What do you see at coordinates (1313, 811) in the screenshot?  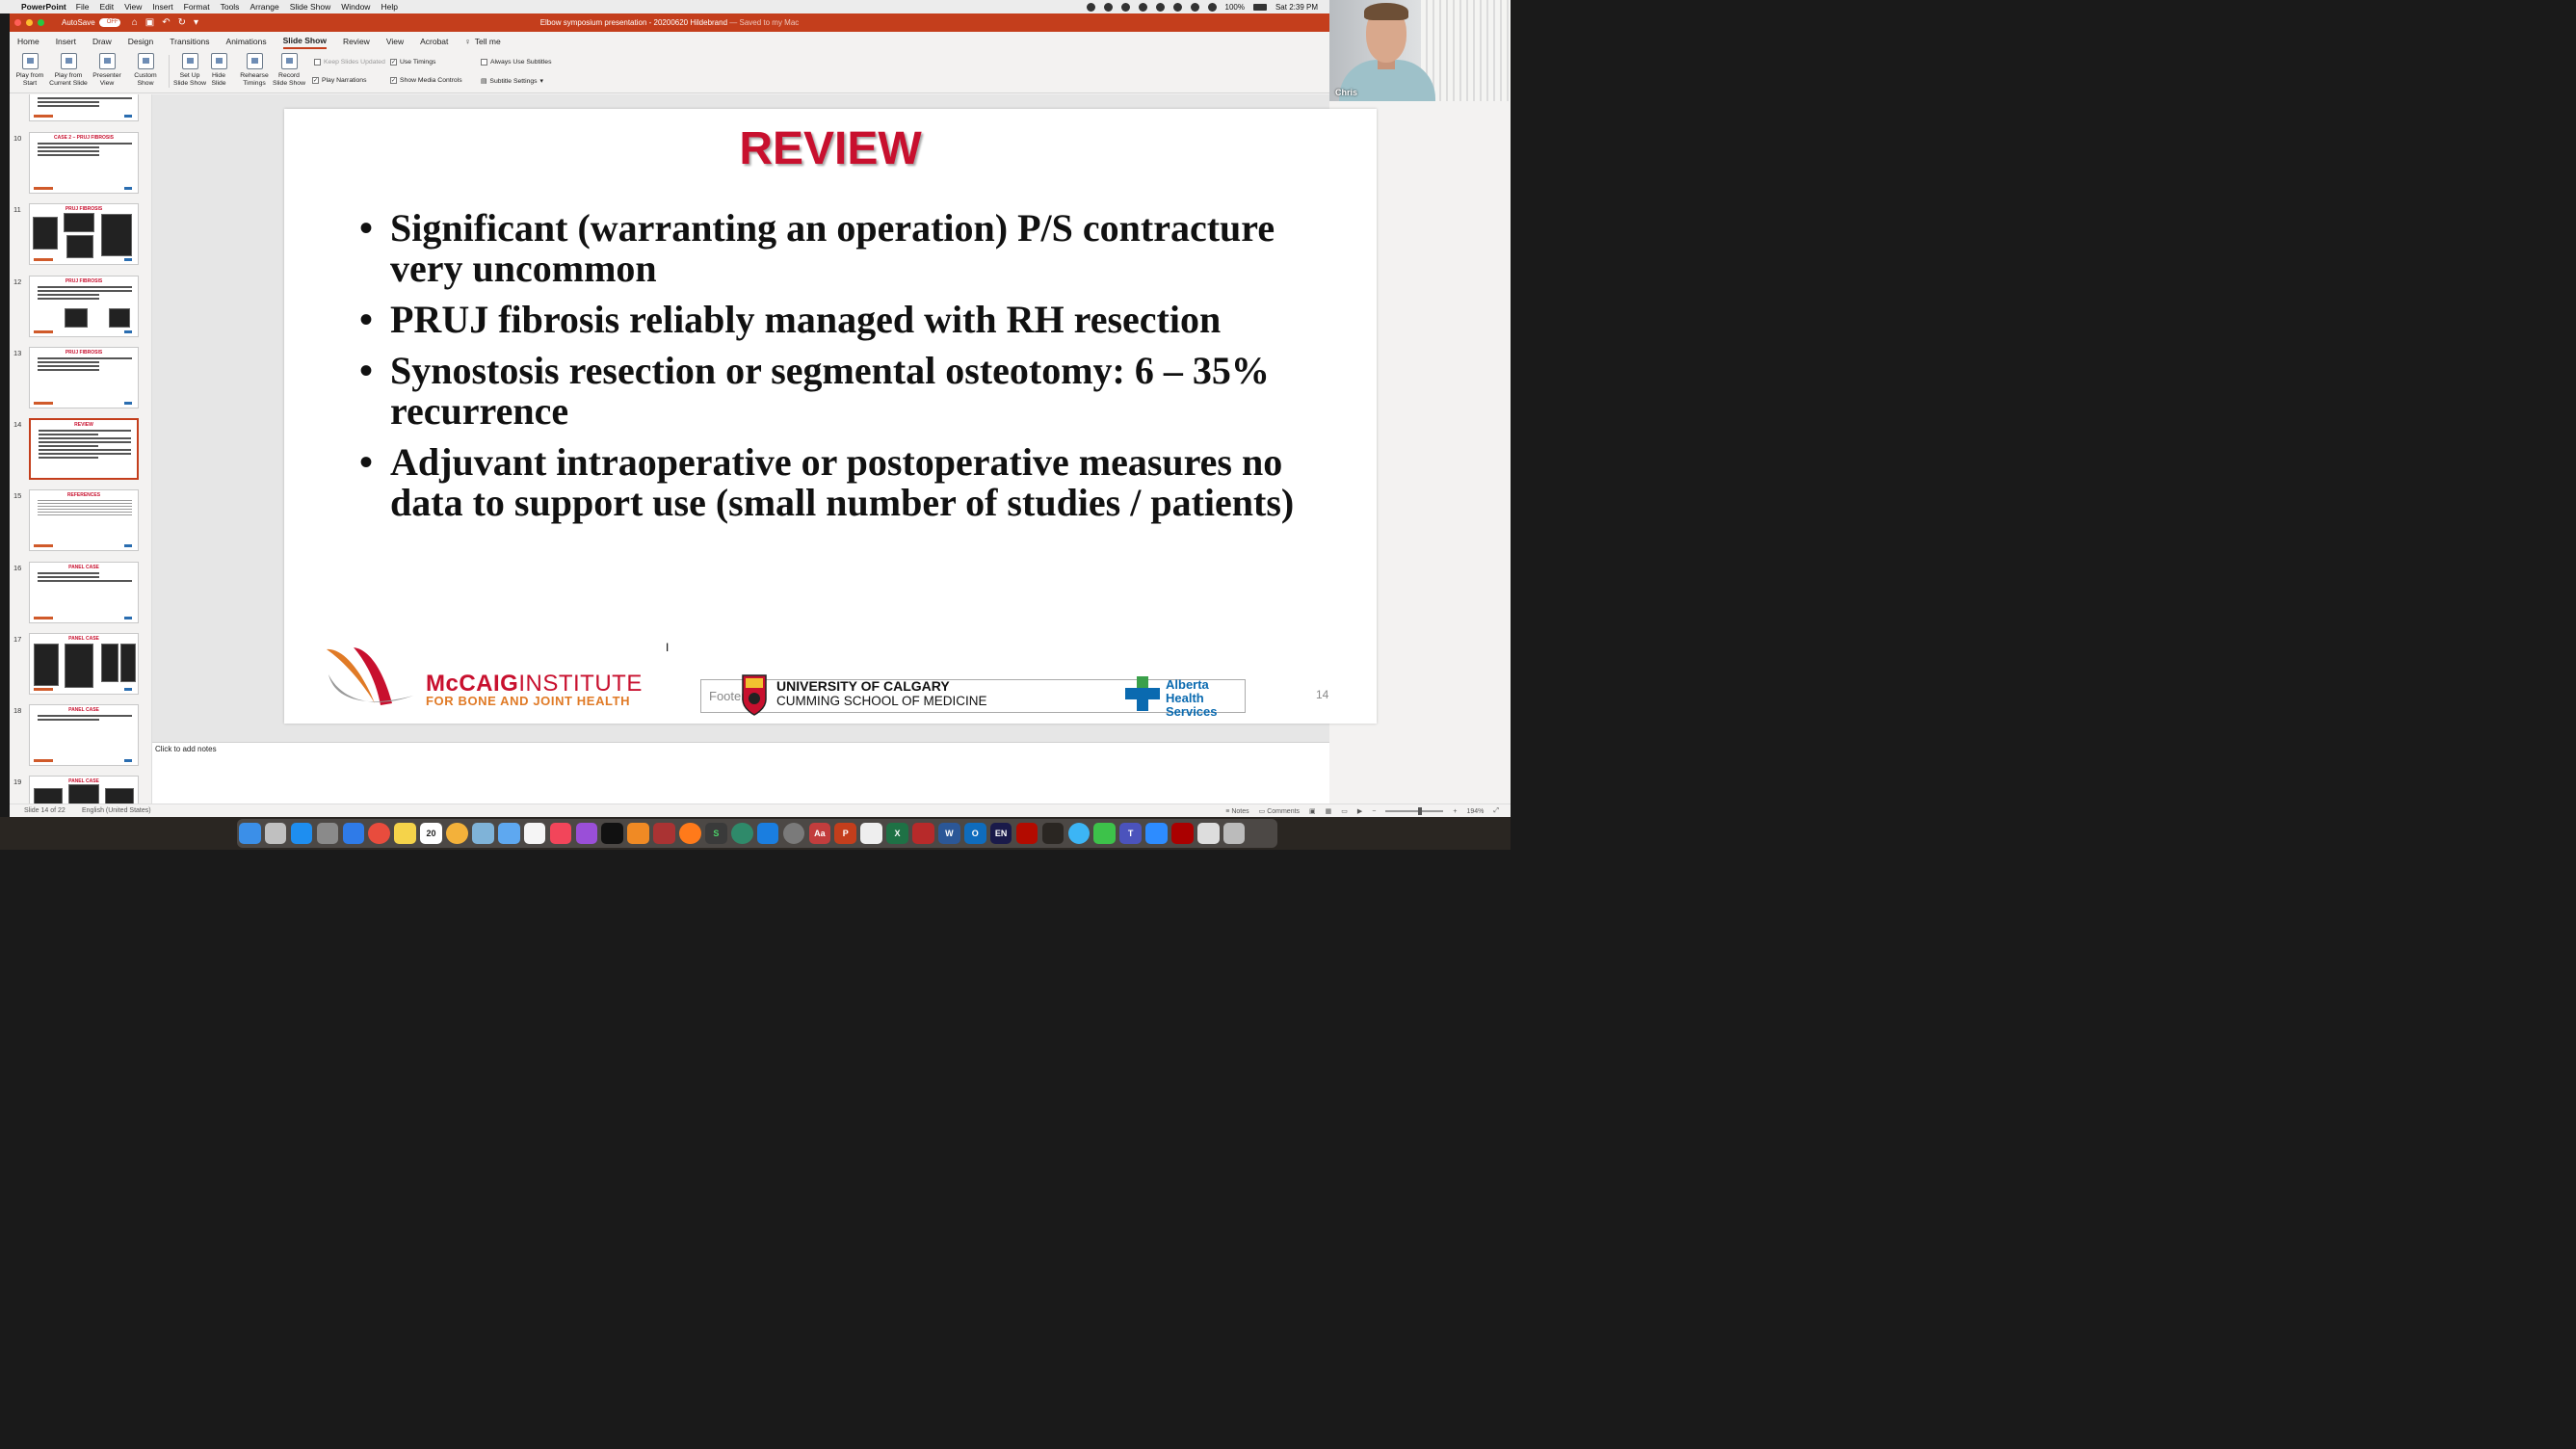 I see `normal-view-icon: ▣` at bounding box center [1313, 811].